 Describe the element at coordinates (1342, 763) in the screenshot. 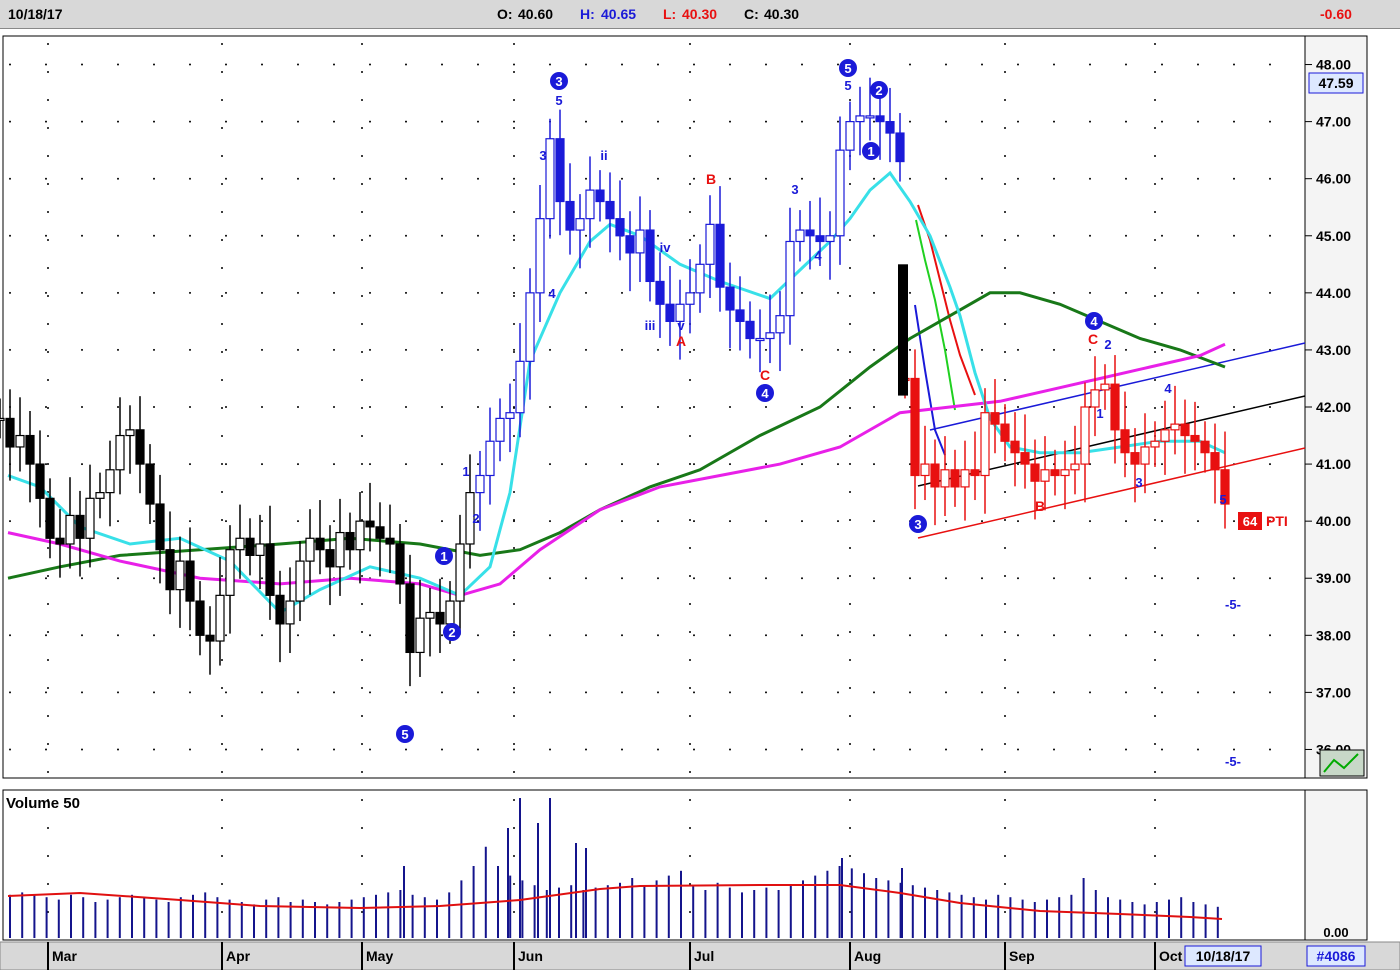

I see `chart-tools-icon` at that location.